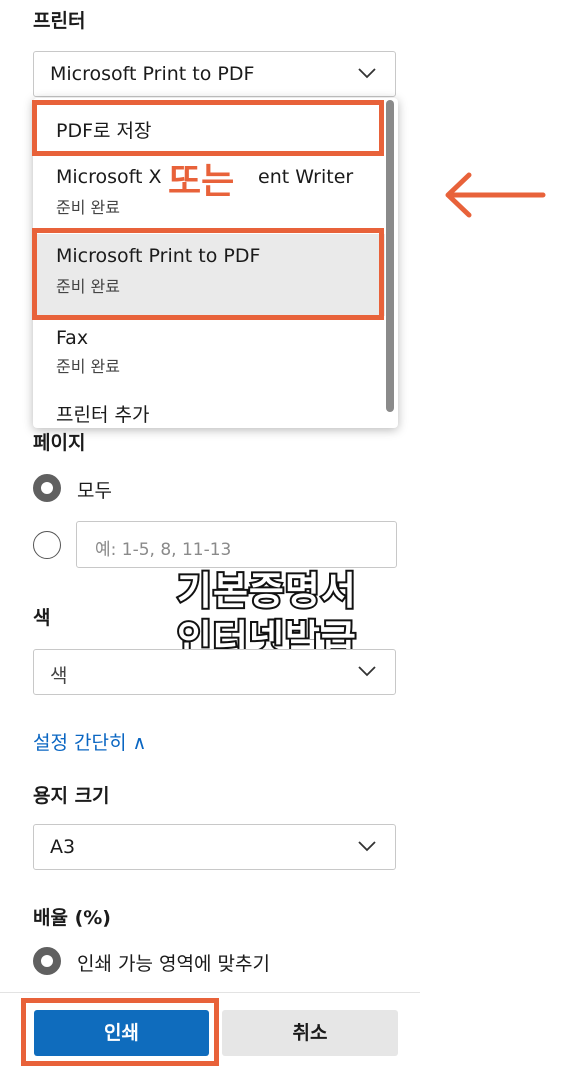  What do you see at coordinates (47, 488) in the screenshot?
I see `pages-all-radio` at bounding box center [47, 488].